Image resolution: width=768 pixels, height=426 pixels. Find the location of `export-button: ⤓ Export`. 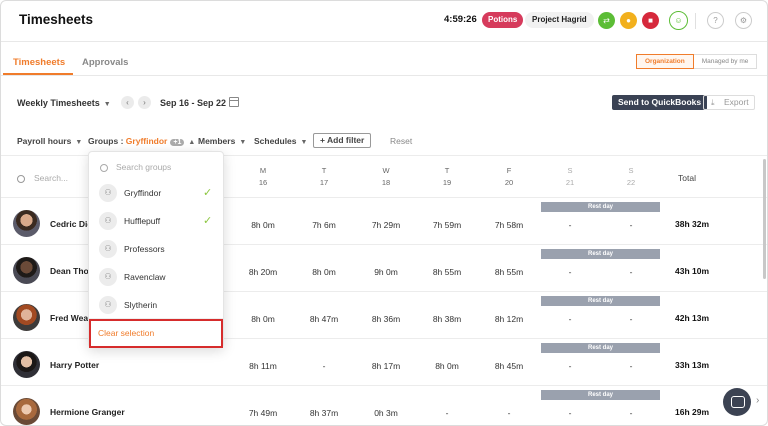

export-button: ⤓ Export is located at coordinates (729, 102).